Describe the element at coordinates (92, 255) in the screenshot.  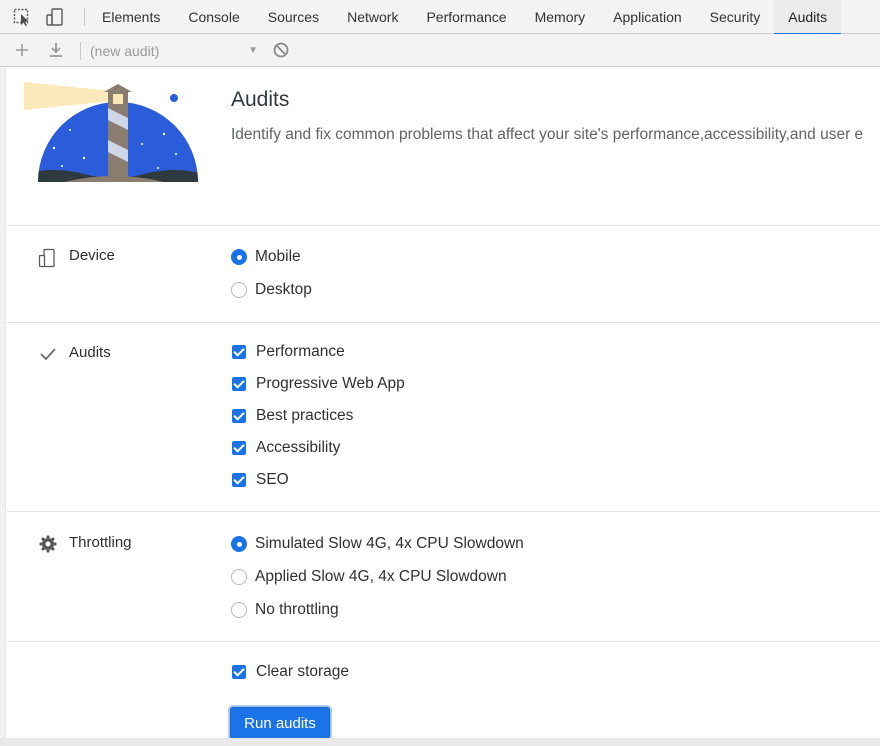
I see `device-section-label: Device` at that location.